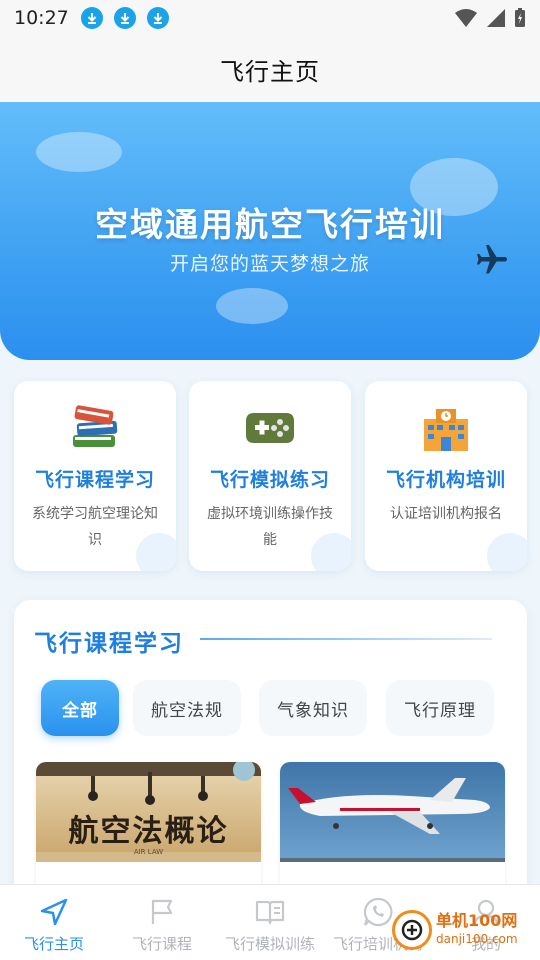  What do you see at coordinates (270, 18) in the screenshot?
I see `status-bar: 10:27` at bounding box center [270, 18].